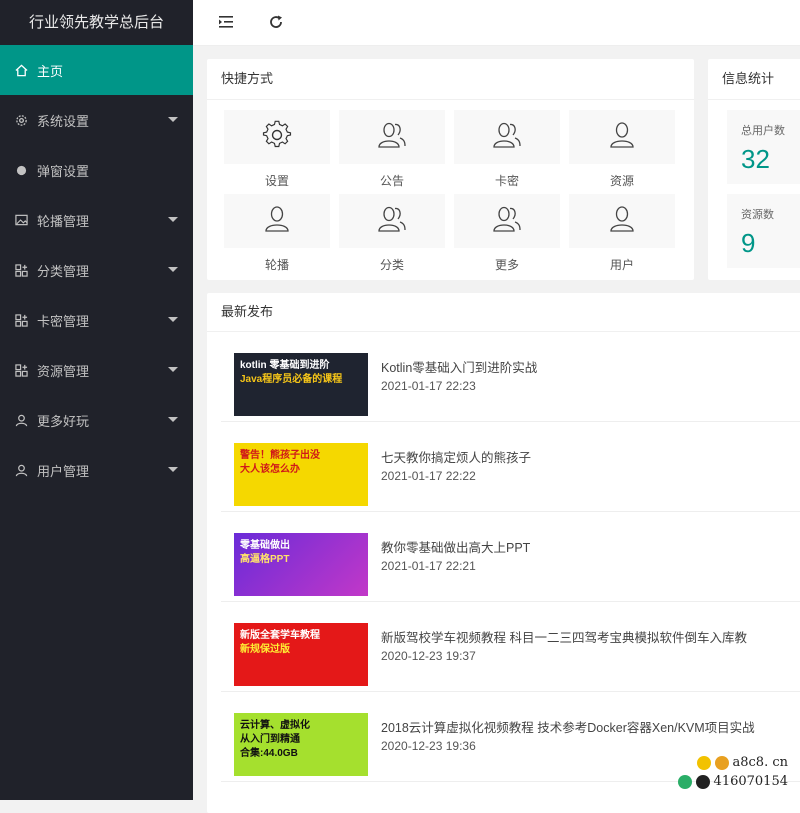 The image size is (800, 813). What do you see at coordinates (96, 420) in the screenshot?
I see `sidebar-item-7: 更多好玩` at bounding box center [96, 420].